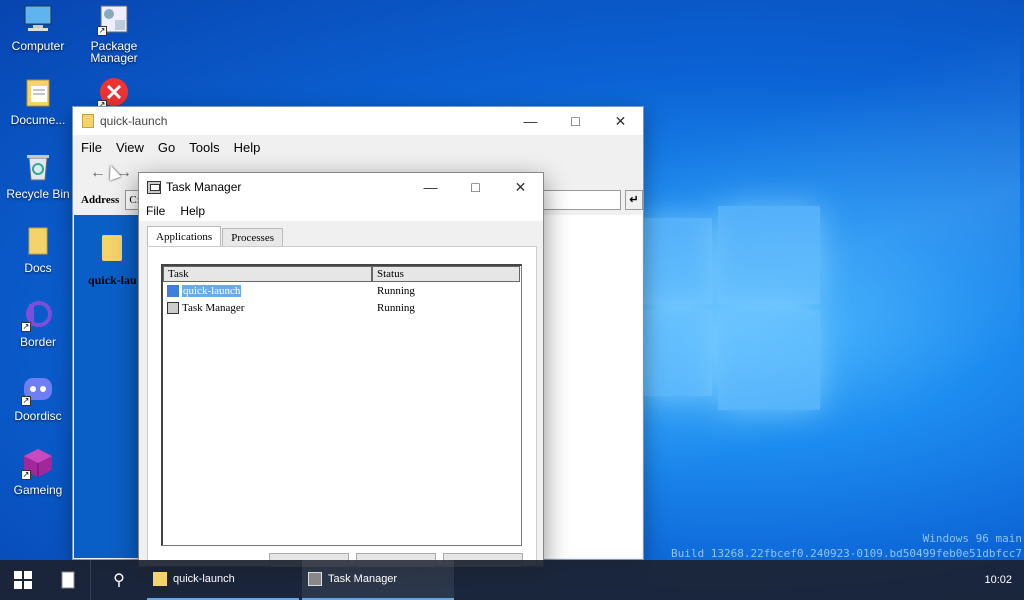 This screenshot has width=1024, height=600. I want to click on tab-applications: Applications, so click(184, 236).